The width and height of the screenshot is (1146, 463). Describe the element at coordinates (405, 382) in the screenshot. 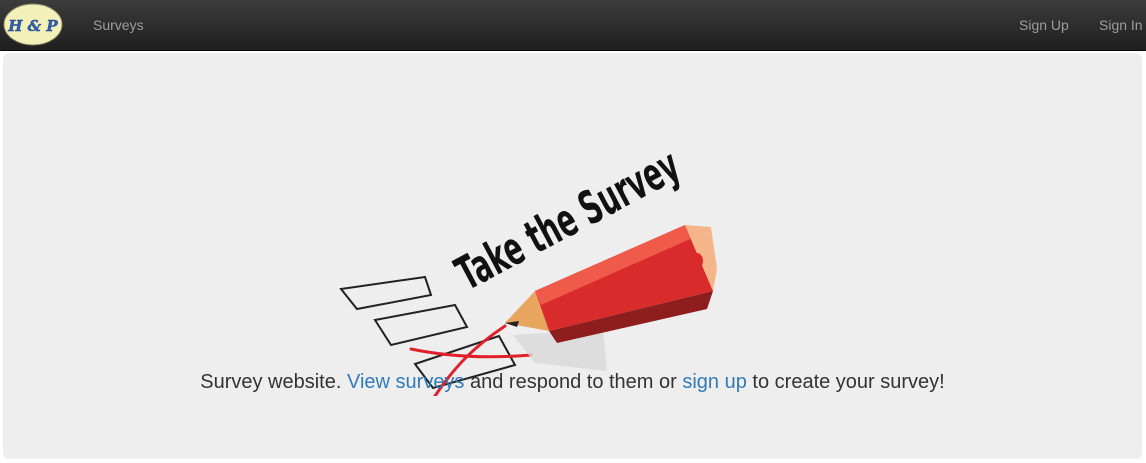

I see `view-surveys-link: View surveys` at that location.